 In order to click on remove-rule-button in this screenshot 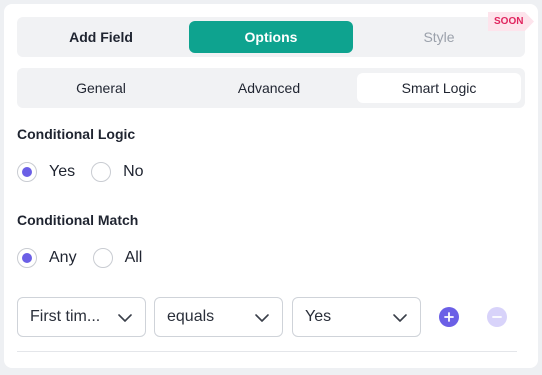, I will do `click(497, 317)`.